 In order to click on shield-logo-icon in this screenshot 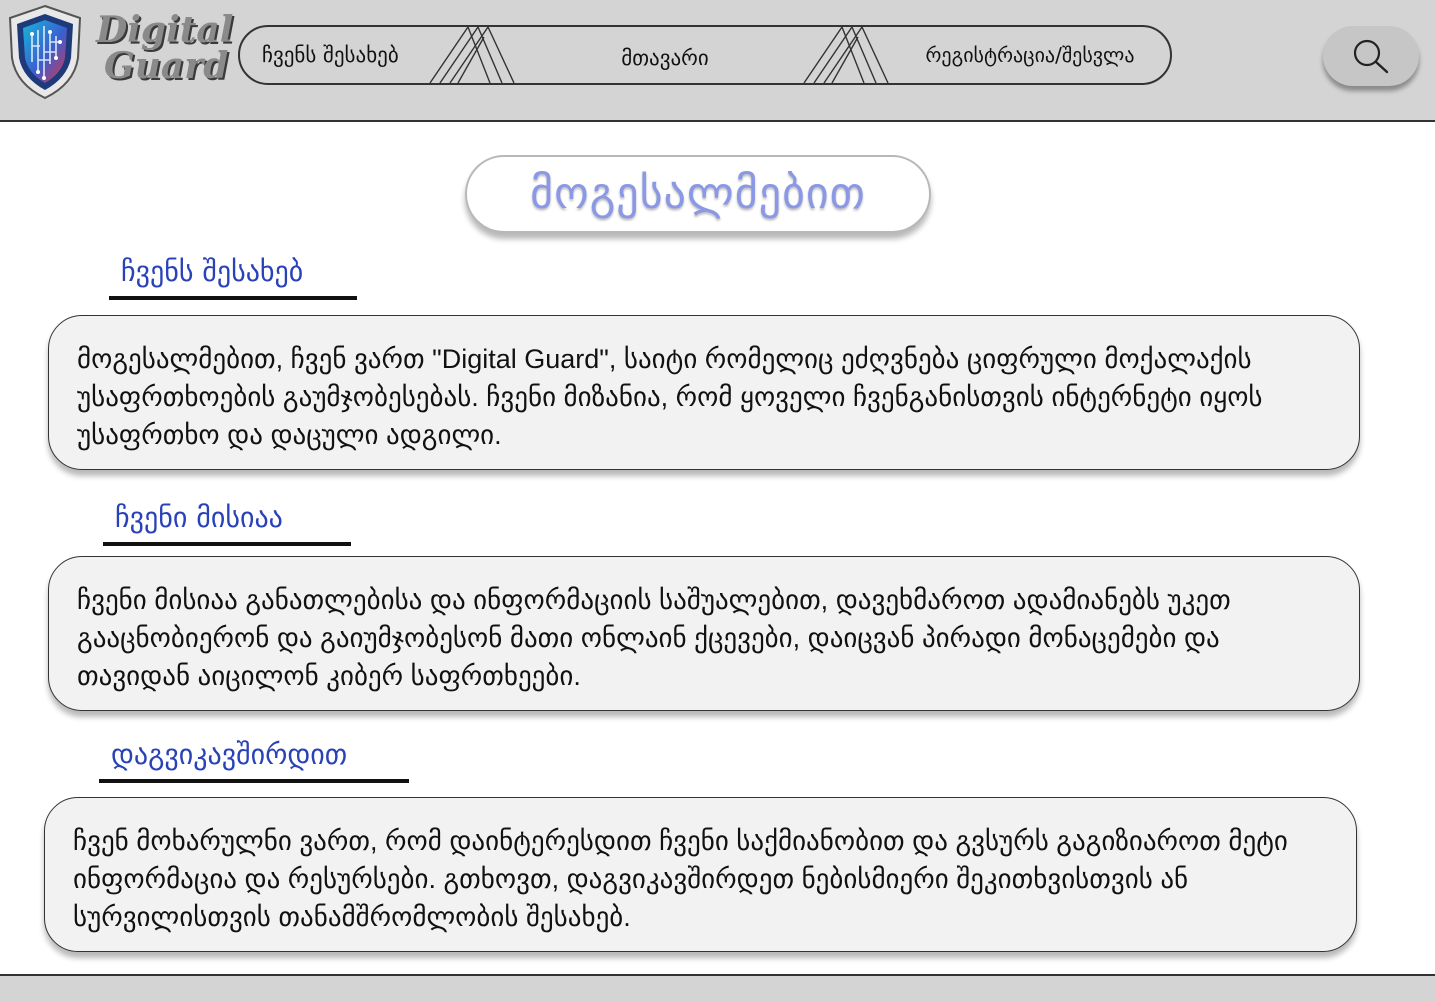, I will do `click(45, 52)`.